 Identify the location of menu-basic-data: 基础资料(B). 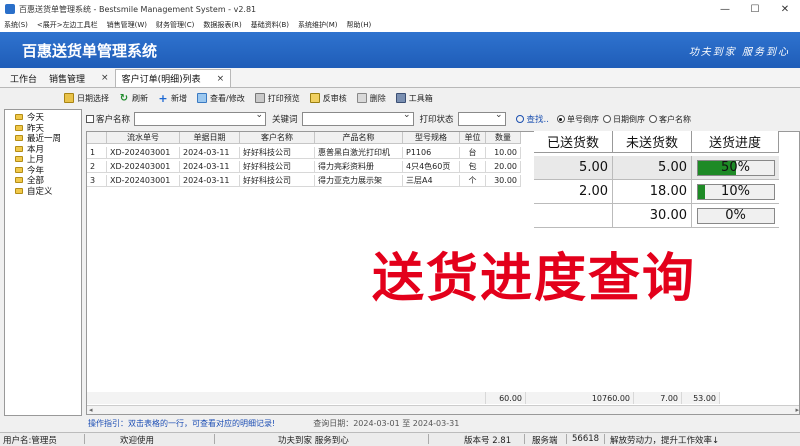
(270, 25).